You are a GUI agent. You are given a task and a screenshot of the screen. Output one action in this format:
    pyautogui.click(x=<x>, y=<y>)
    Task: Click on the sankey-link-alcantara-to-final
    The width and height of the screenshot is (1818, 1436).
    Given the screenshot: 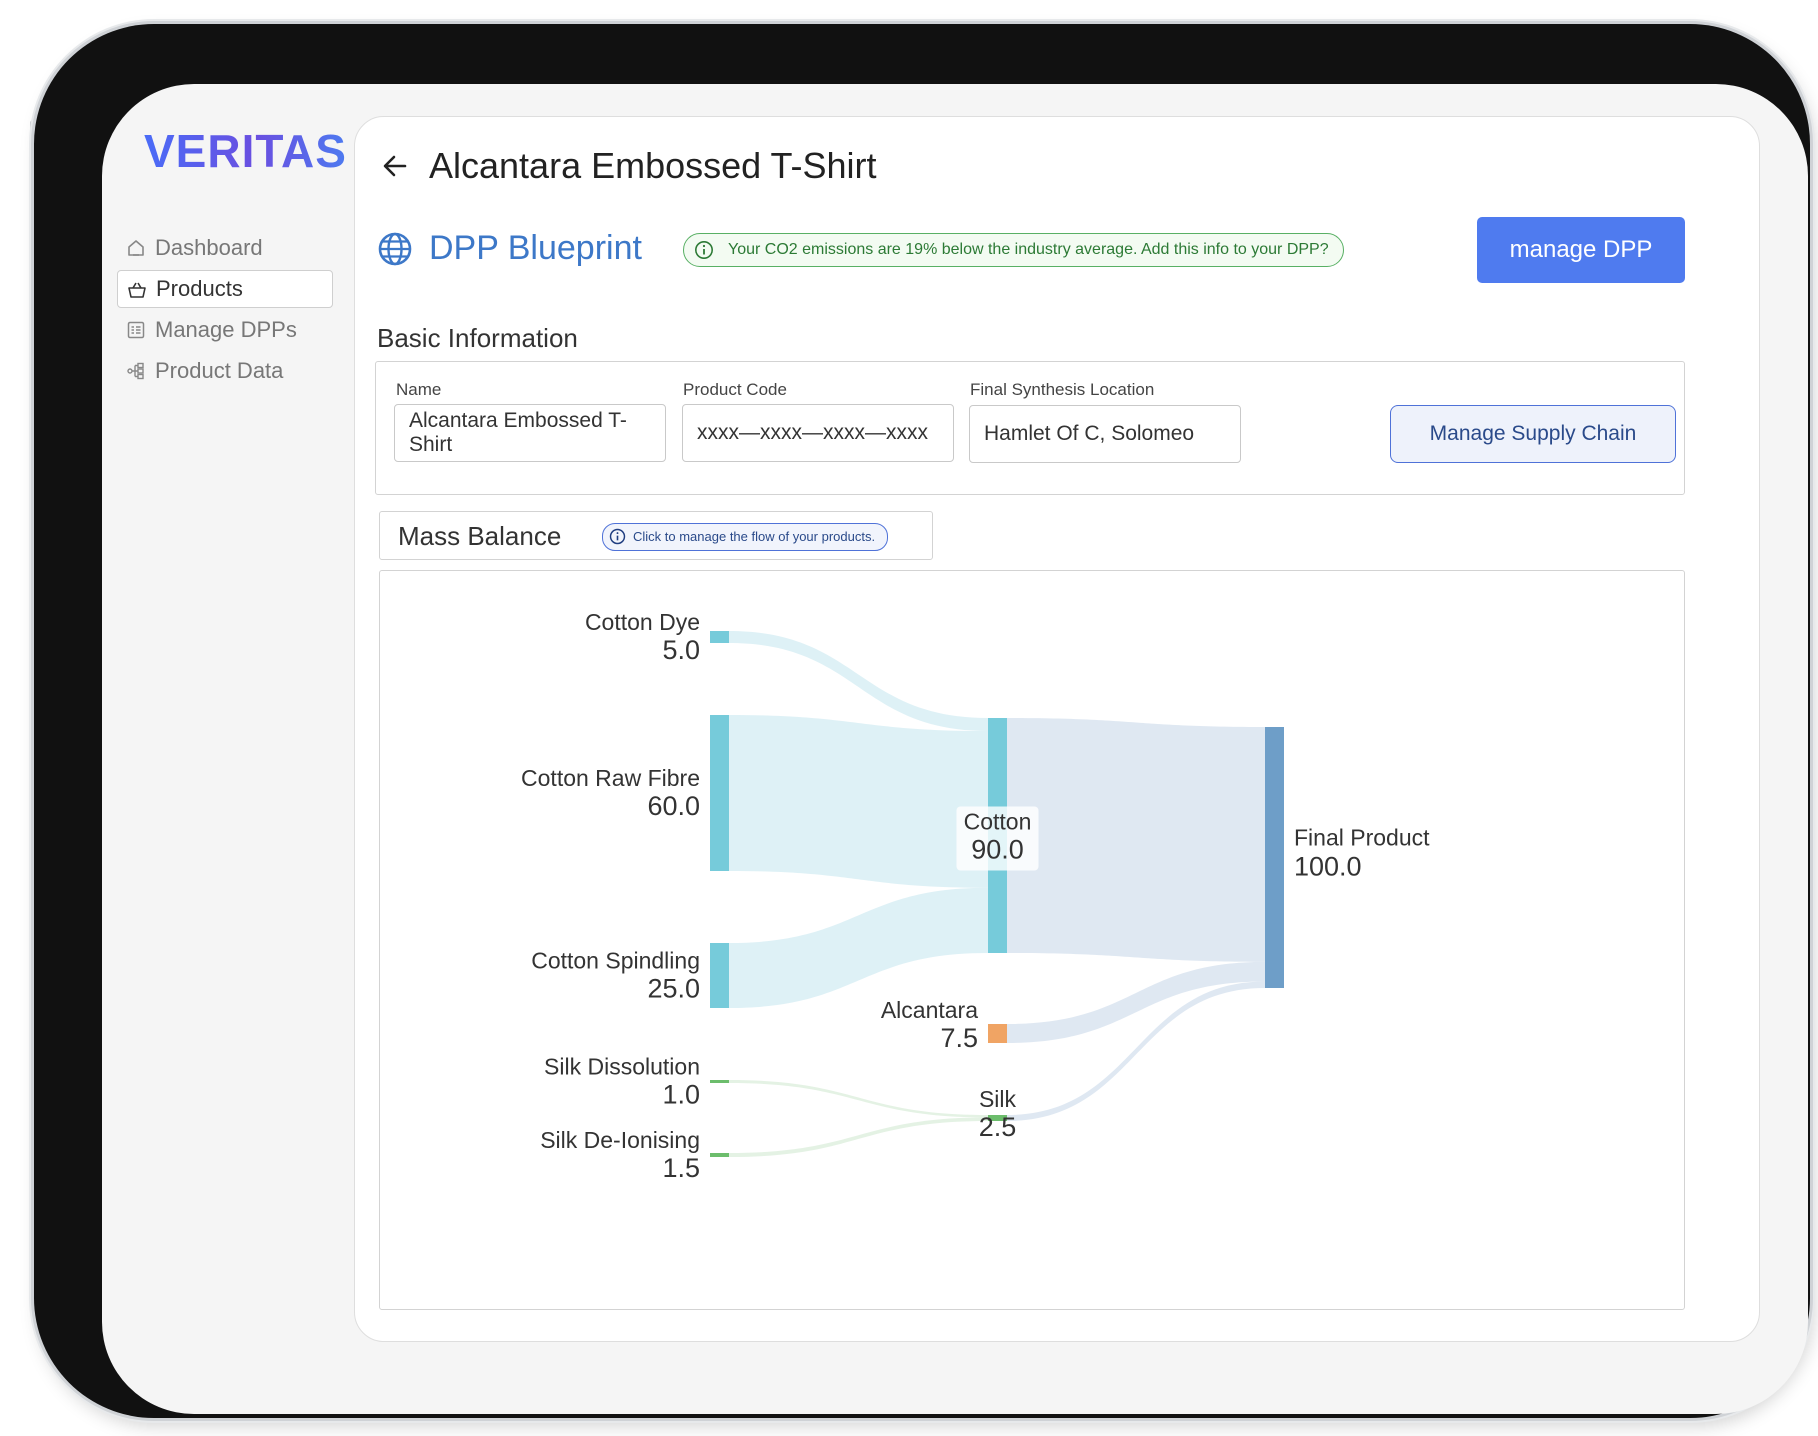 What is the action you would take?
    pyautogui.click(x=1136, y=1002)
    